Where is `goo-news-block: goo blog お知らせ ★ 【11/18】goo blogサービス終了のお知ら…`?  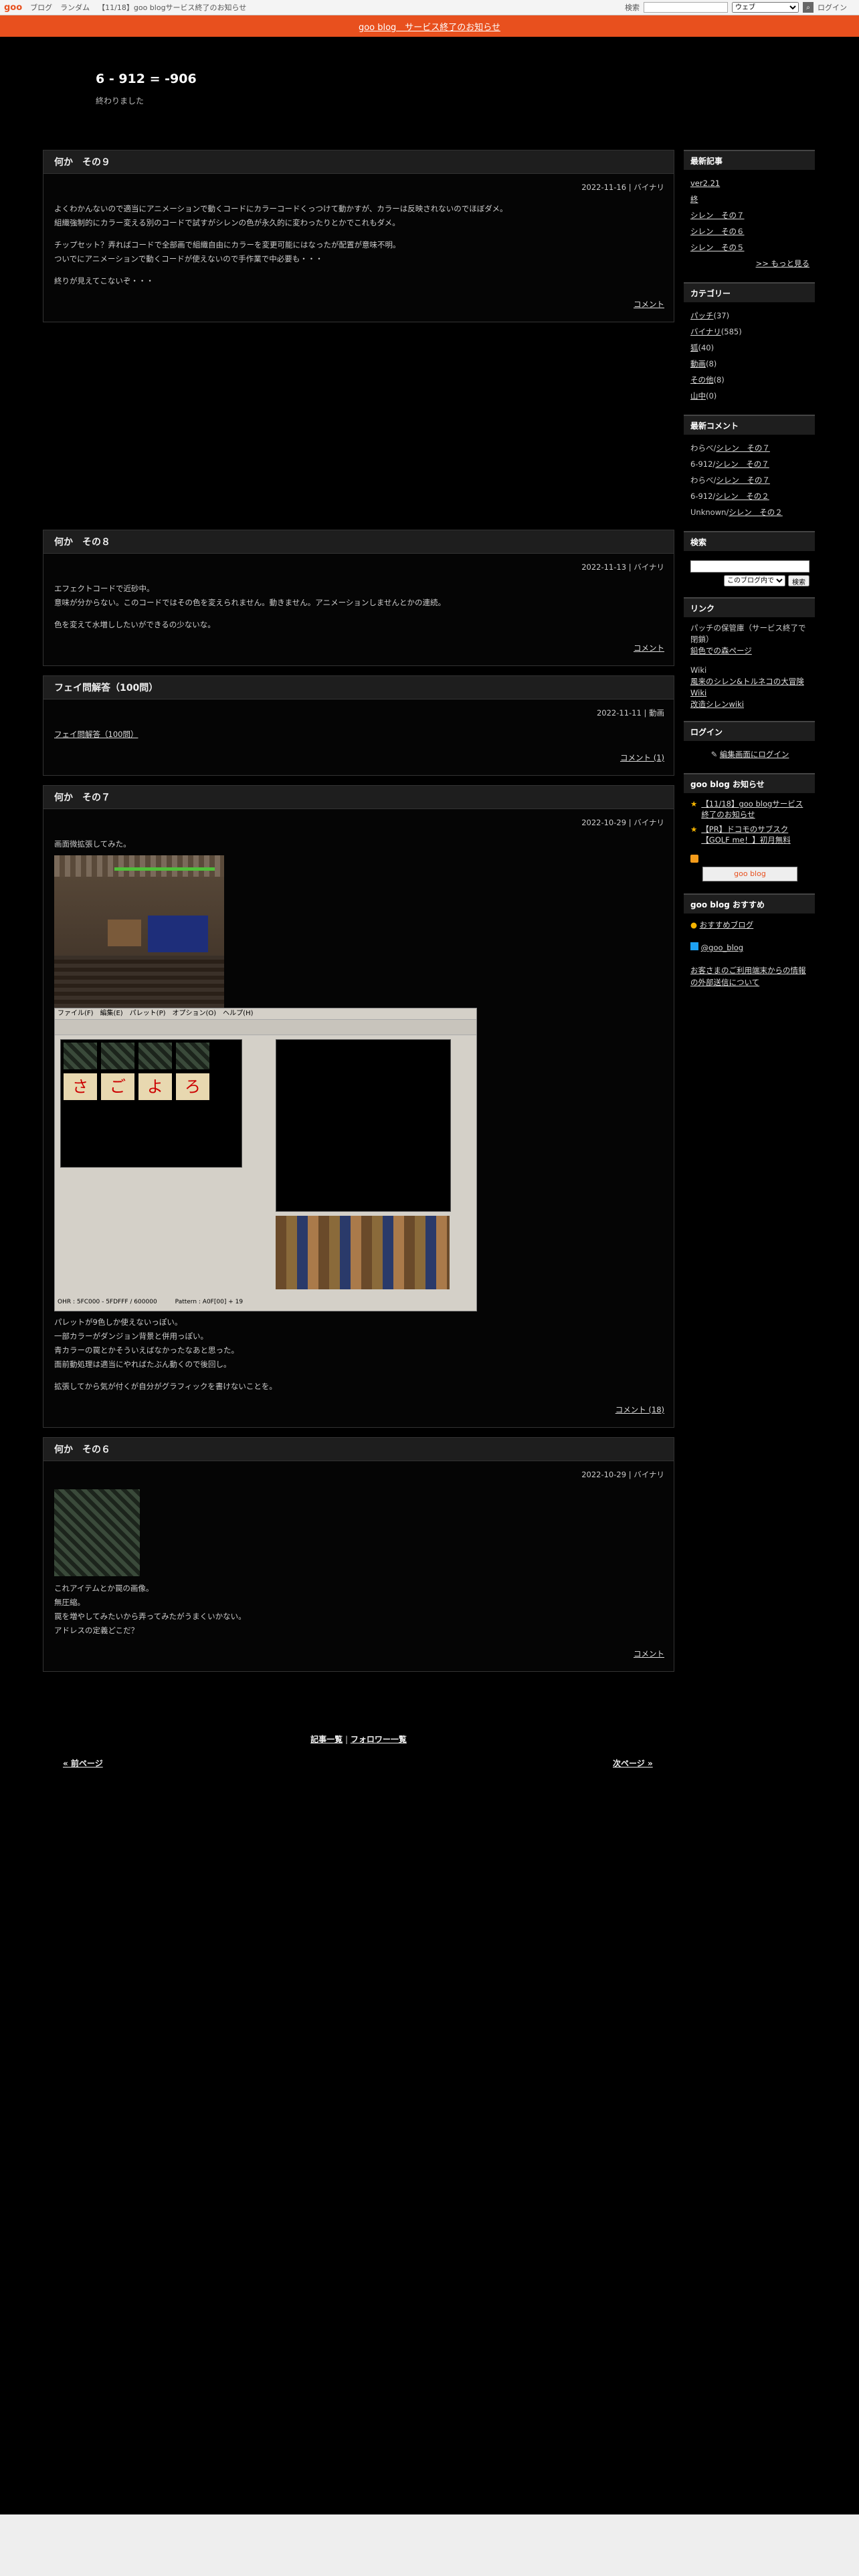 goo-news-block: goo blog お知らせ ★ 【11/18】goo blogサービス終了のお知ら… is located at coordinates (750, 830).